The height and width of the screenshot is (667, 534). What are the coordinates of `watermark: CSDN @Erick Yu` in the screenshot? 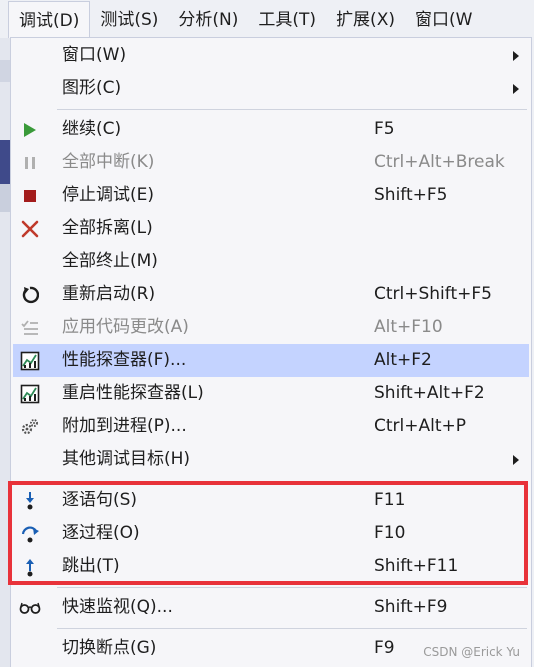 It's located at (471, 652).